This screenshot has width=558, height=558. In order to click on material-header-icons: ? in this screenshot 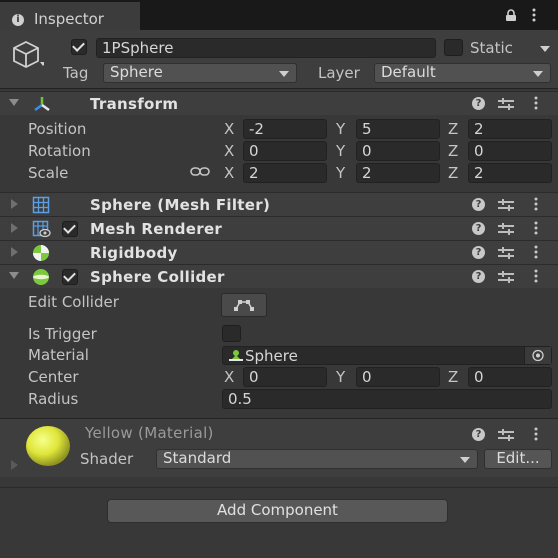, I will do `click(512, 435)`.